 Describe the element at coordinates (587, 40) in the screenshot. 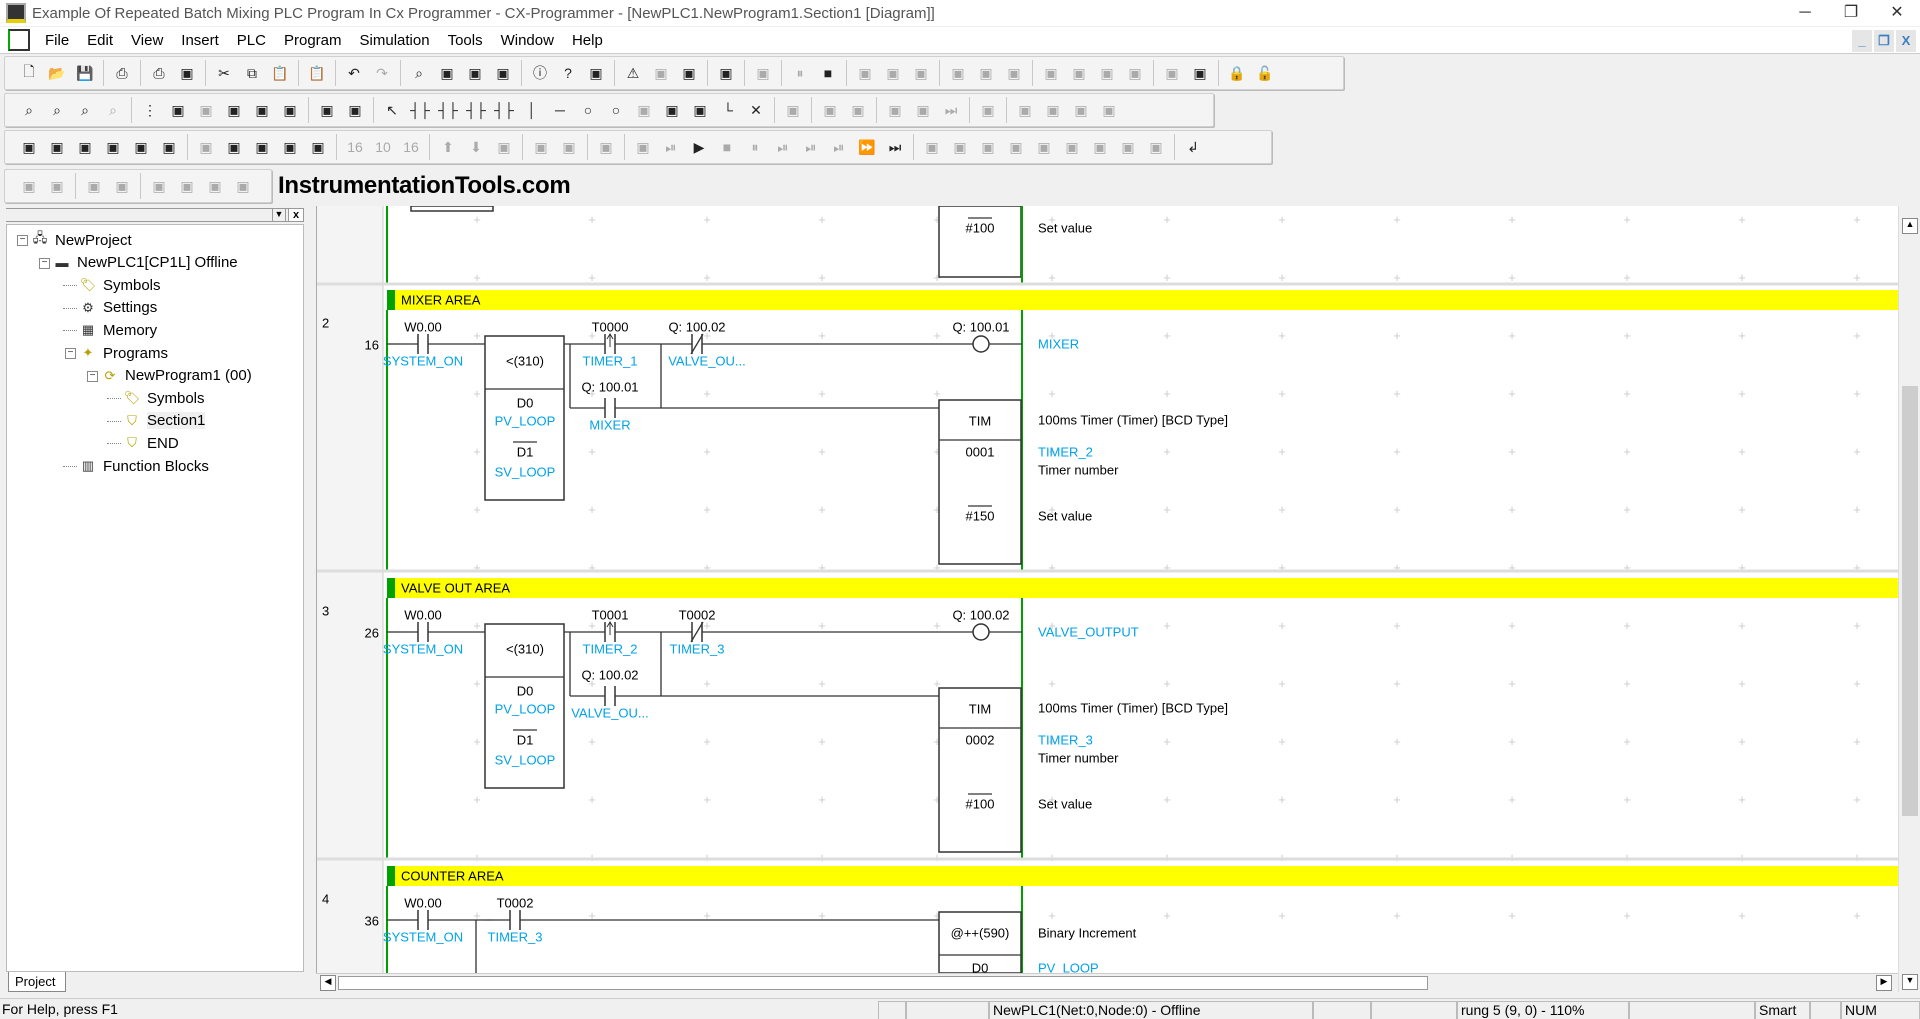

I see `menu-help: Help` at that location.